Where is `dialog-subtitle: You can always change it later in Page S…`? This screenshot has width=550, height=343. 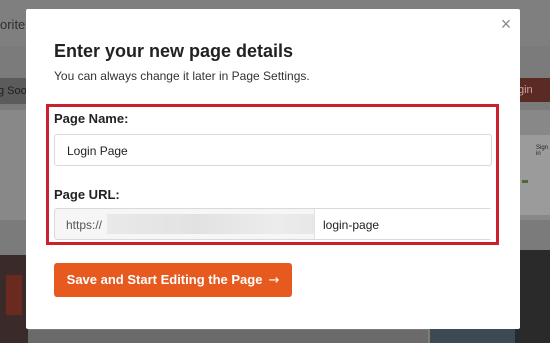 dialog-subtitle: You can always change it later in Page S… is located at coordinates (182, 76).